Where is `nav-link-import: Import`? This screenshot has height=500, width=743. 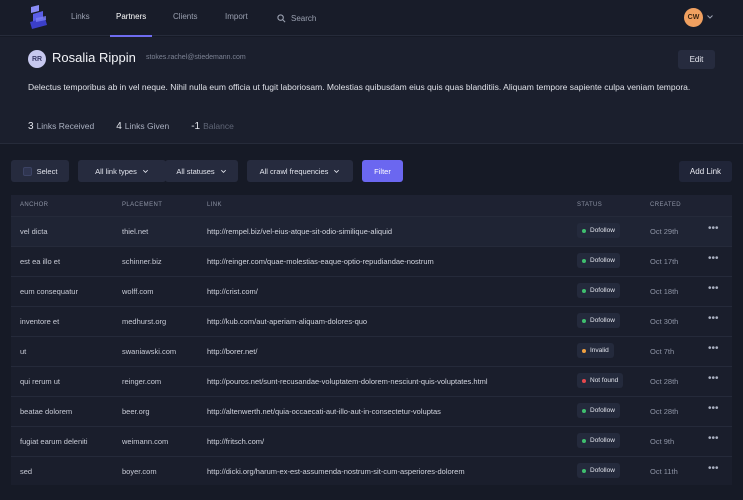
nav-link-import: Import is located at coordinates (236, 24).